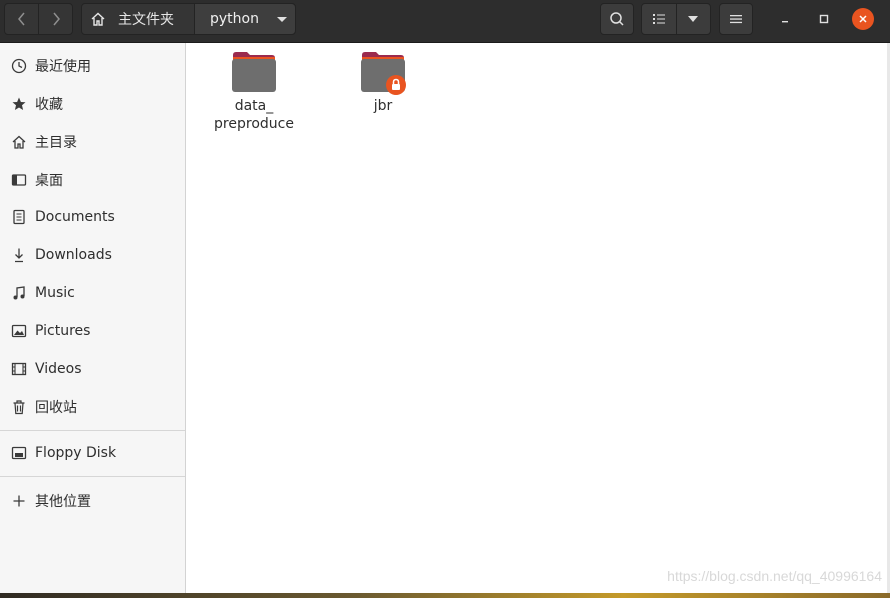 The image size is (890, 598). I want to click on file-name-line: jbr, so click(383, 106).